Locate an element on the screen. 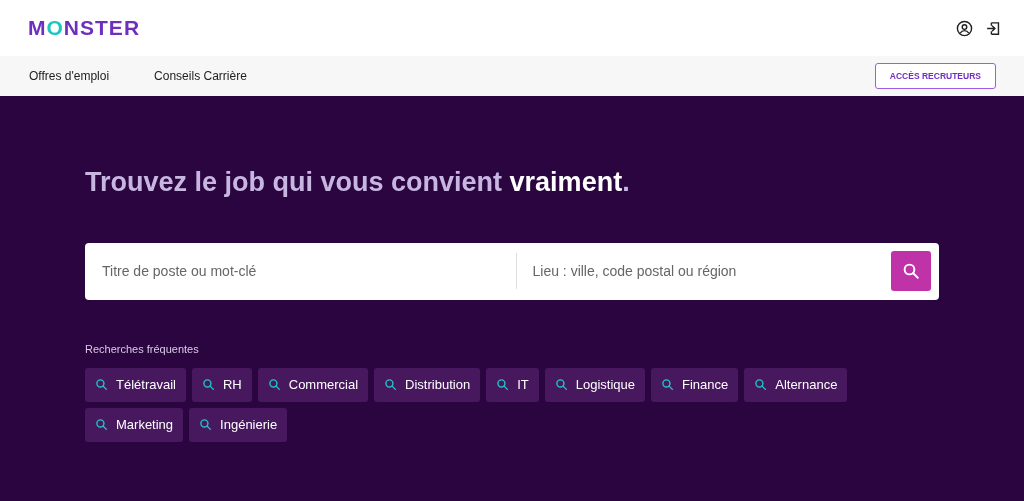 The width and height of the screenshot is (1024, 501). search-chip: Finance is located at coordinates (694, 384).